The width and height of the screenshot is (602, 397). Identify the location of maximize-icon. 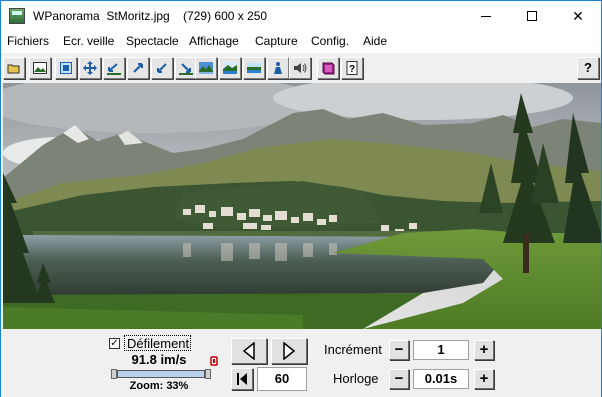
(532, 16).